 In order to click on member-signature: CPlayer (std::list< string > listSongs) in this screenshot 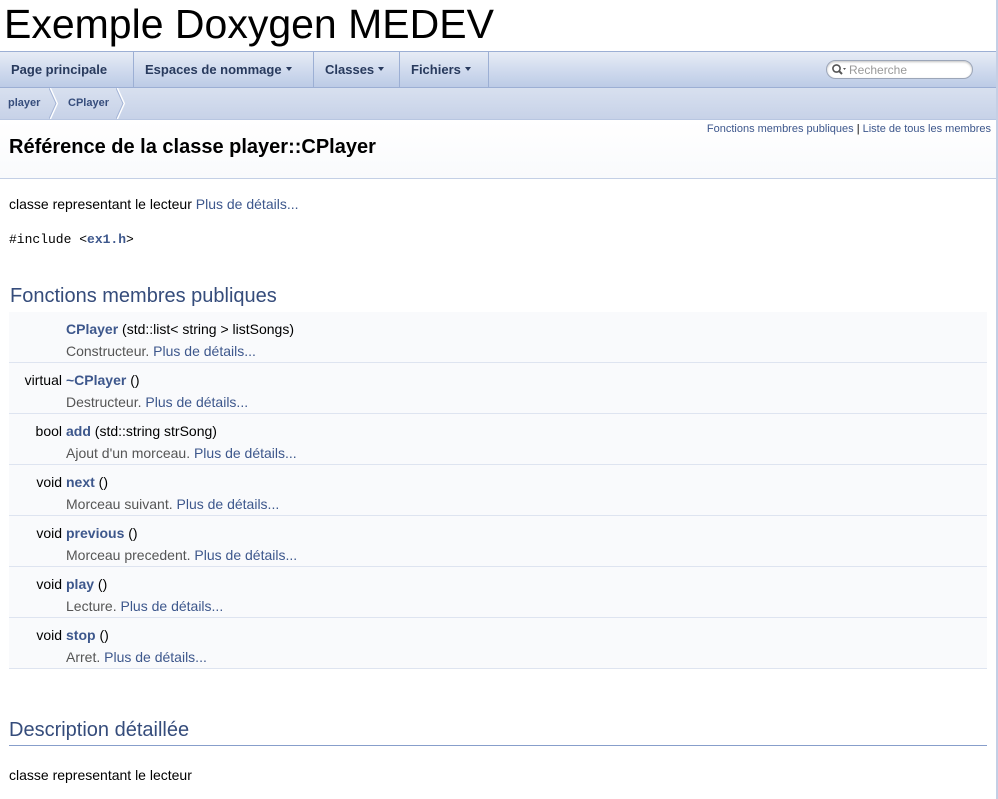, I will do `click(180, 329)`.